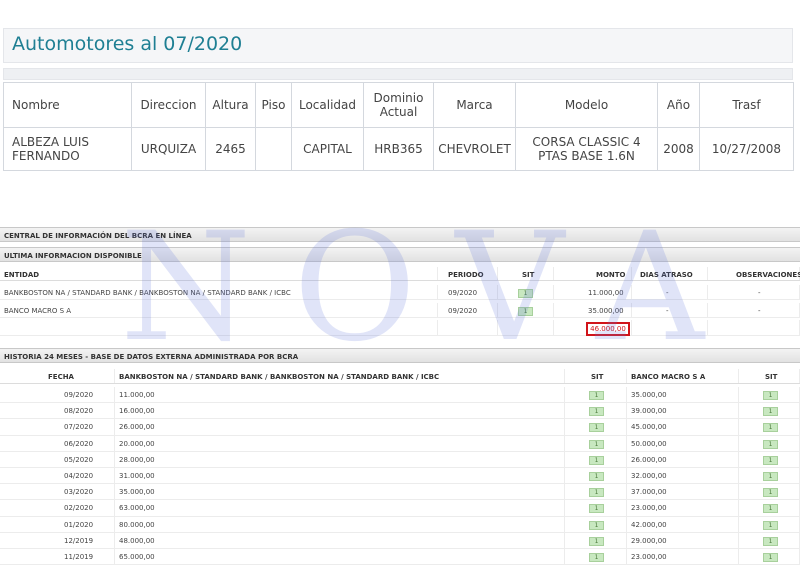 The width and height of the screenshot is (800, 579). What do you see at coordinates (230, 105) in the screenshot?
I see `col-header: Altura` at bounding box center [230, 105].